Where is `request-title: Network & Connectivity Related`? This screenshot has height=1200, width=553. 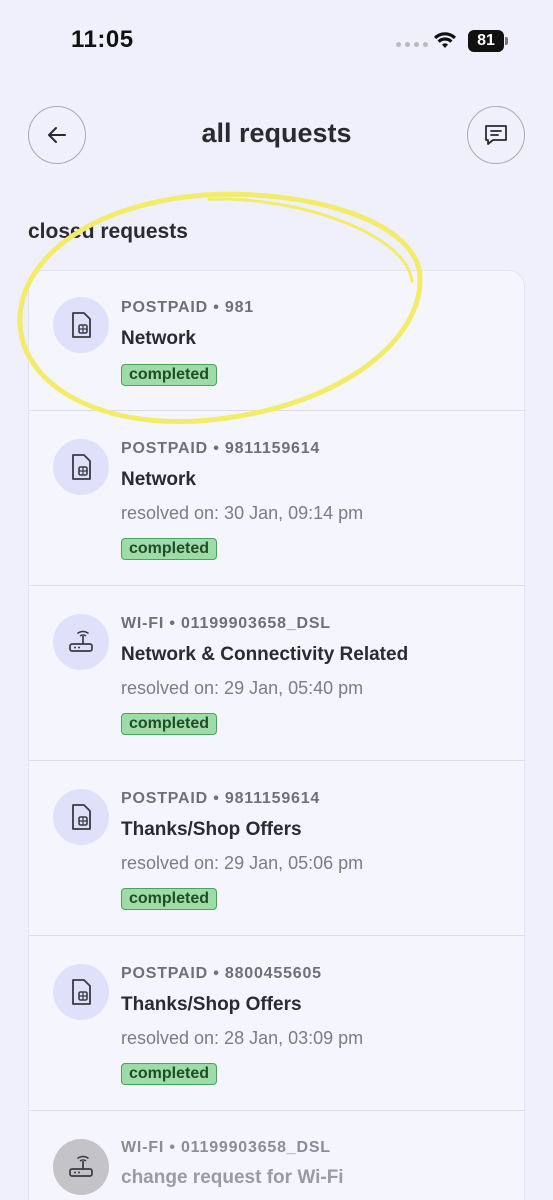
request-title: Network & Connectivity Related is located at coordinates (265, 654).